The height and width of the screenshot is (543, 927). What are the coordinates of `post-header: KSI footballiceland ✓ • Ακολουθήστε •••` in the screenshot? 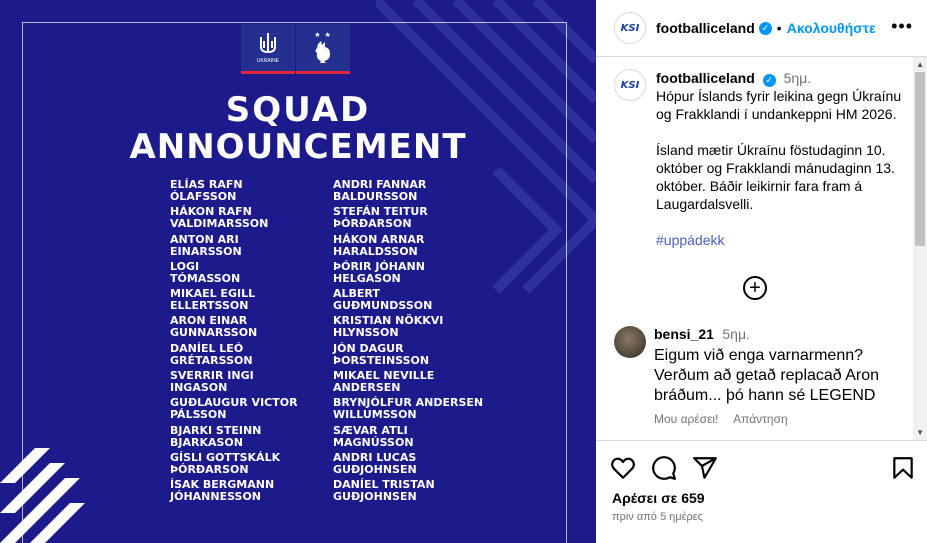 It's located at (761, 28).